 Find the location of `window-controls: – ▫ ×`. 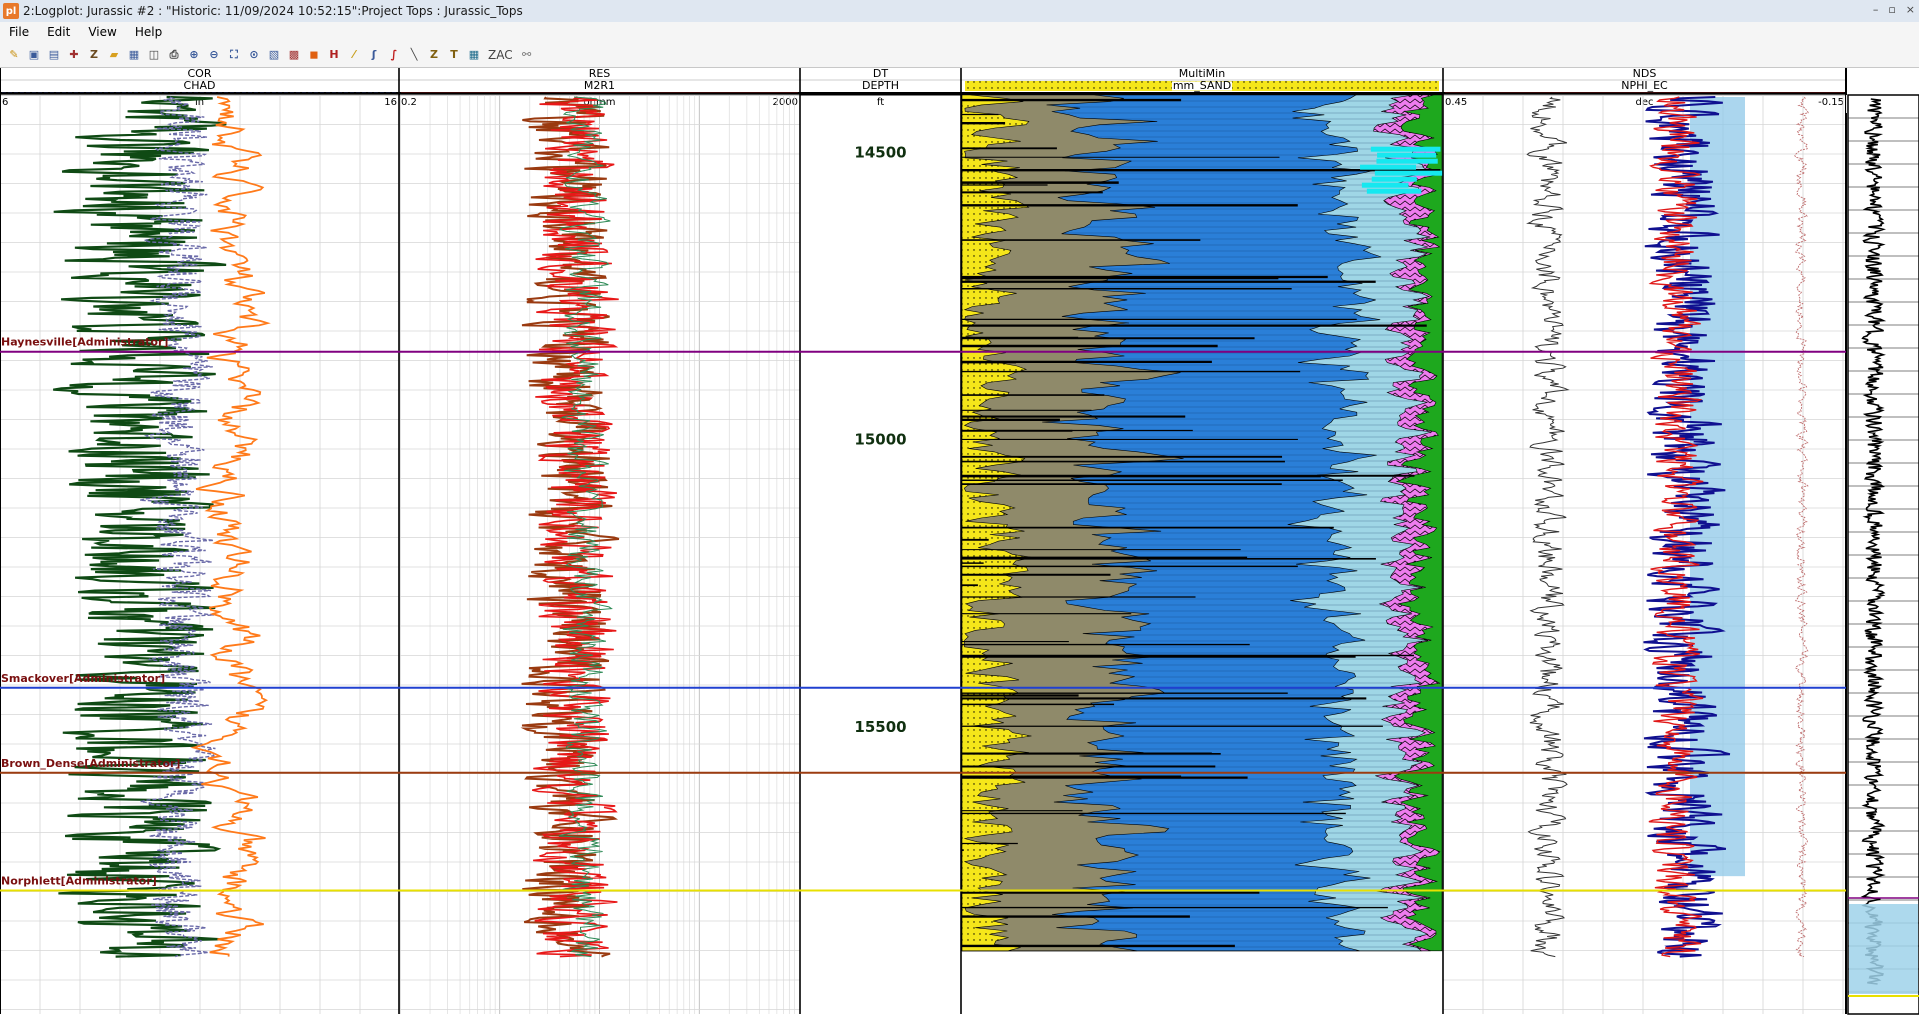

window-controls: – ▫ × is located at coordinates (1894, 9).